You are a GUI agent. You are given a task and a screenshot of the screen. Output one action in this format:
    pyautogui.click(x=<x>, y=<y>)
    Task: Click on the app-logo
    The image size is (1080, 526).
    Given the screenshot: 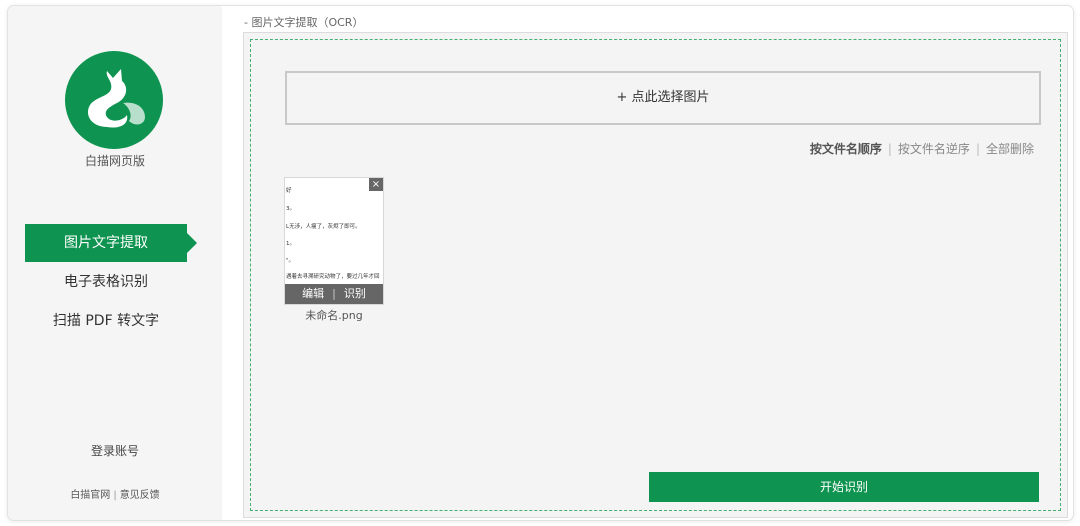 What is the action you would take?
    pyautogui.click(x=114, y=100)
    